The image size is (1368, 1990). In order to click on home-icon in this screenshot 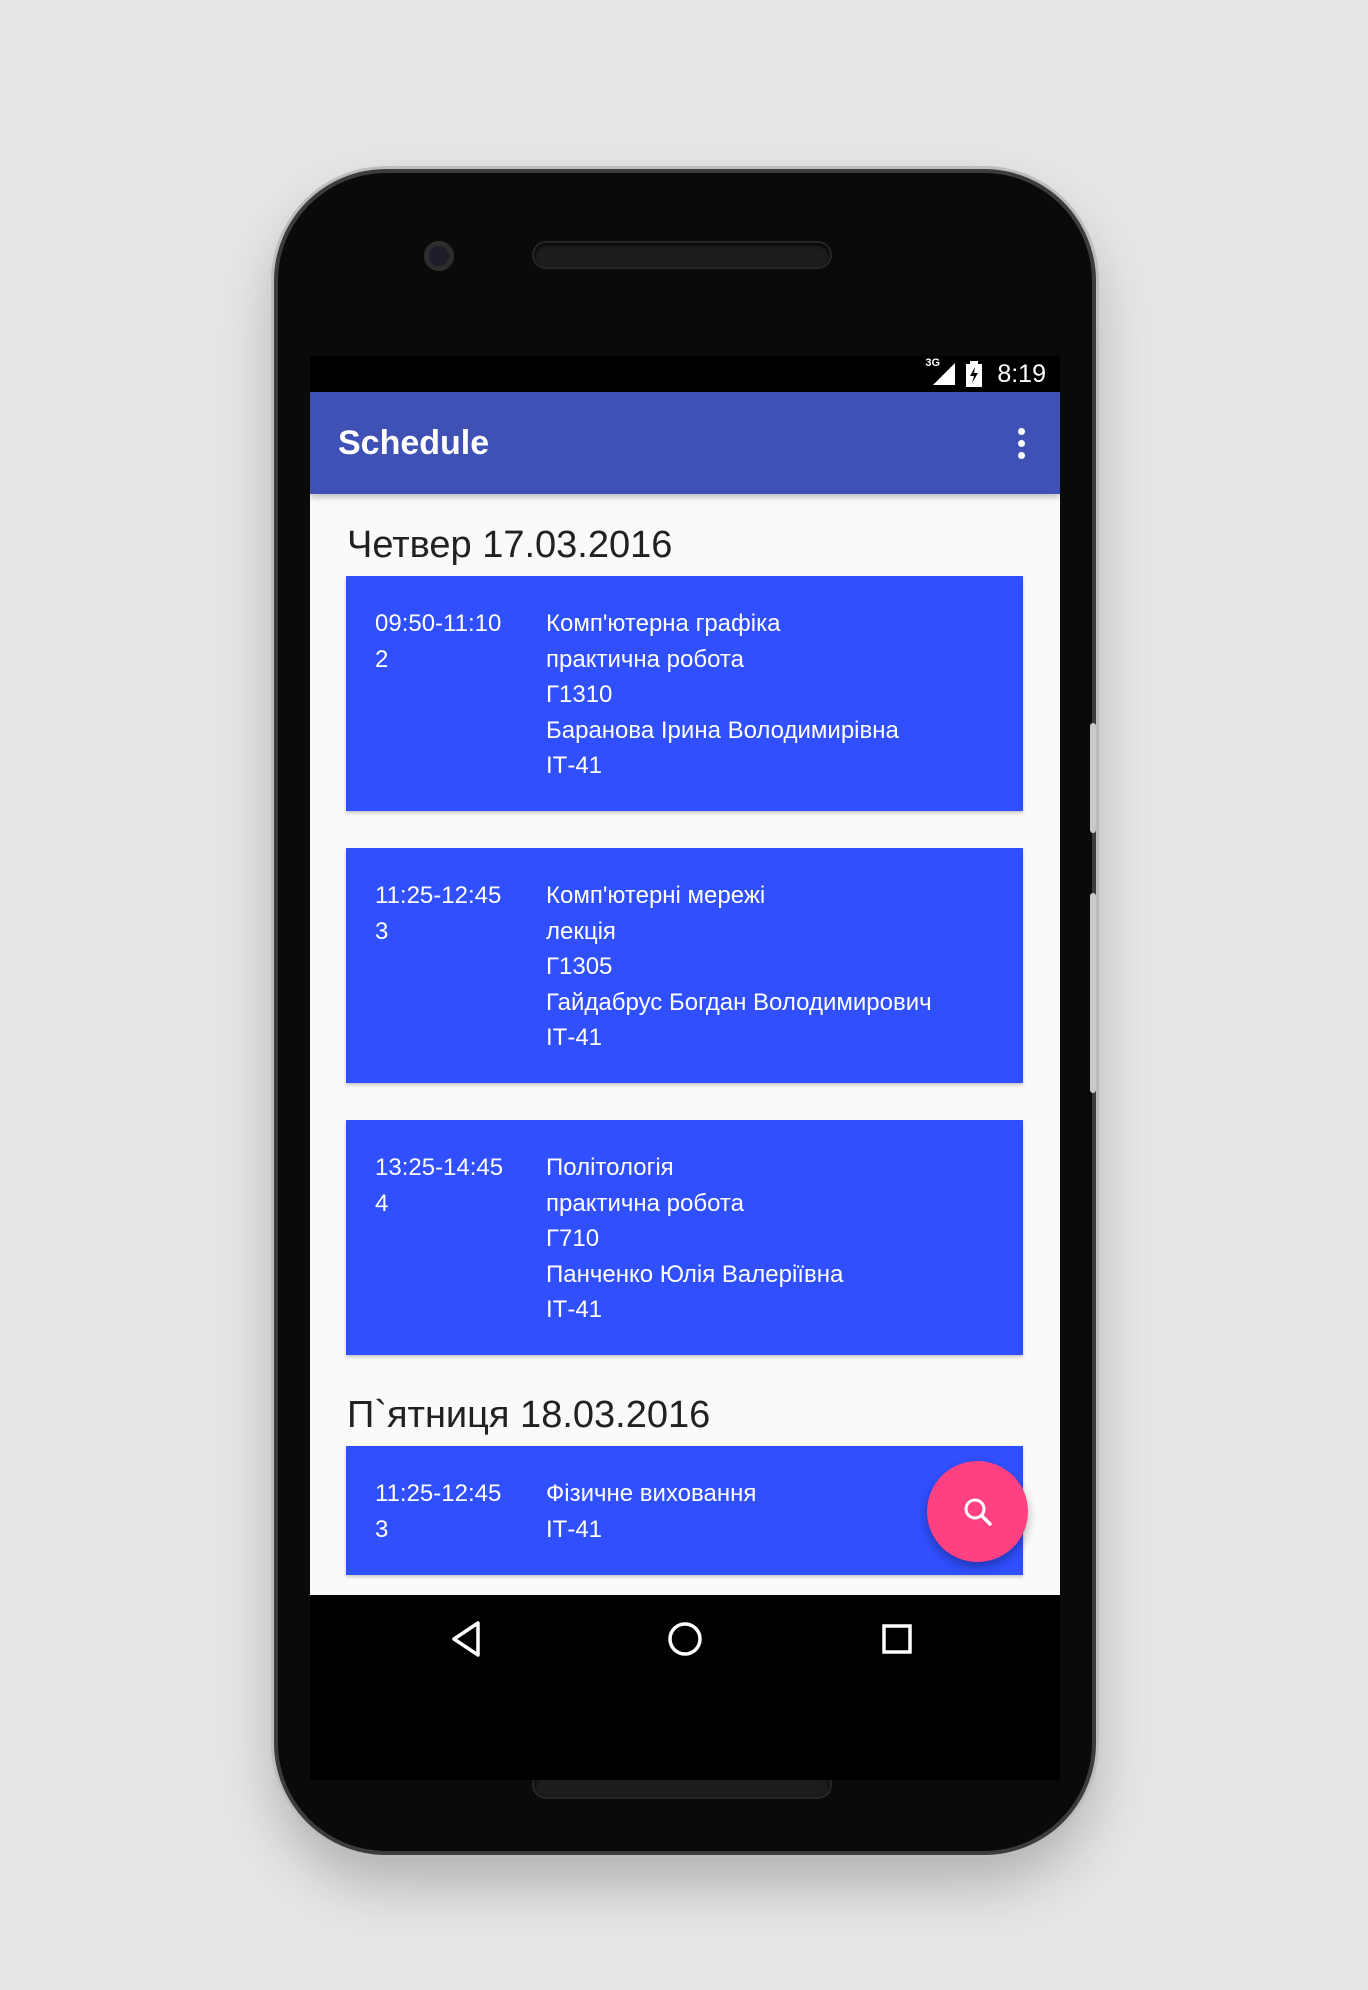, I will do `click(685, 1639)`.